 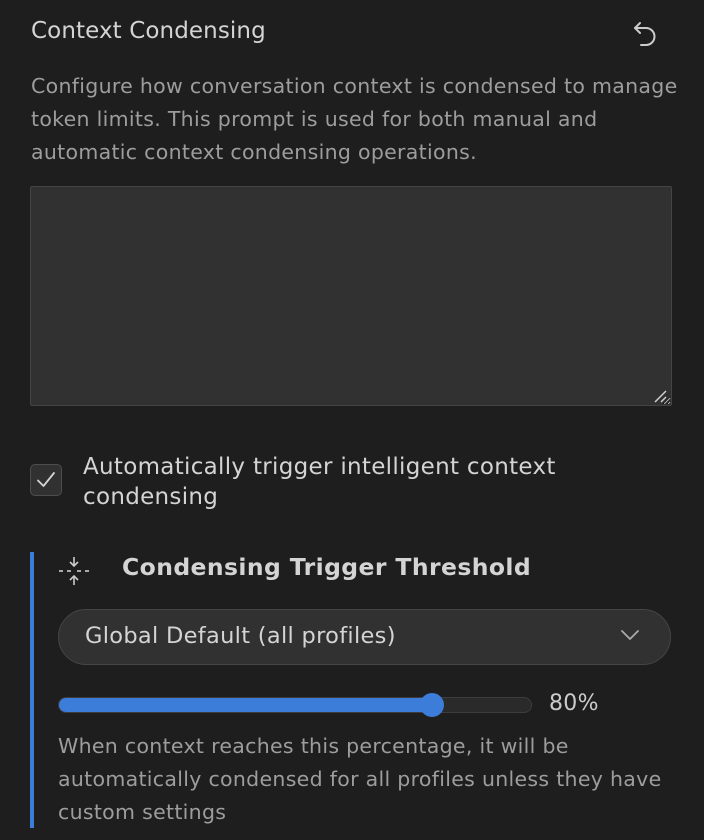 What do you see at coordinates (432, 705) in the screenshot?
I see `threshold-slider-thumb` at bounding box center [432, 705].